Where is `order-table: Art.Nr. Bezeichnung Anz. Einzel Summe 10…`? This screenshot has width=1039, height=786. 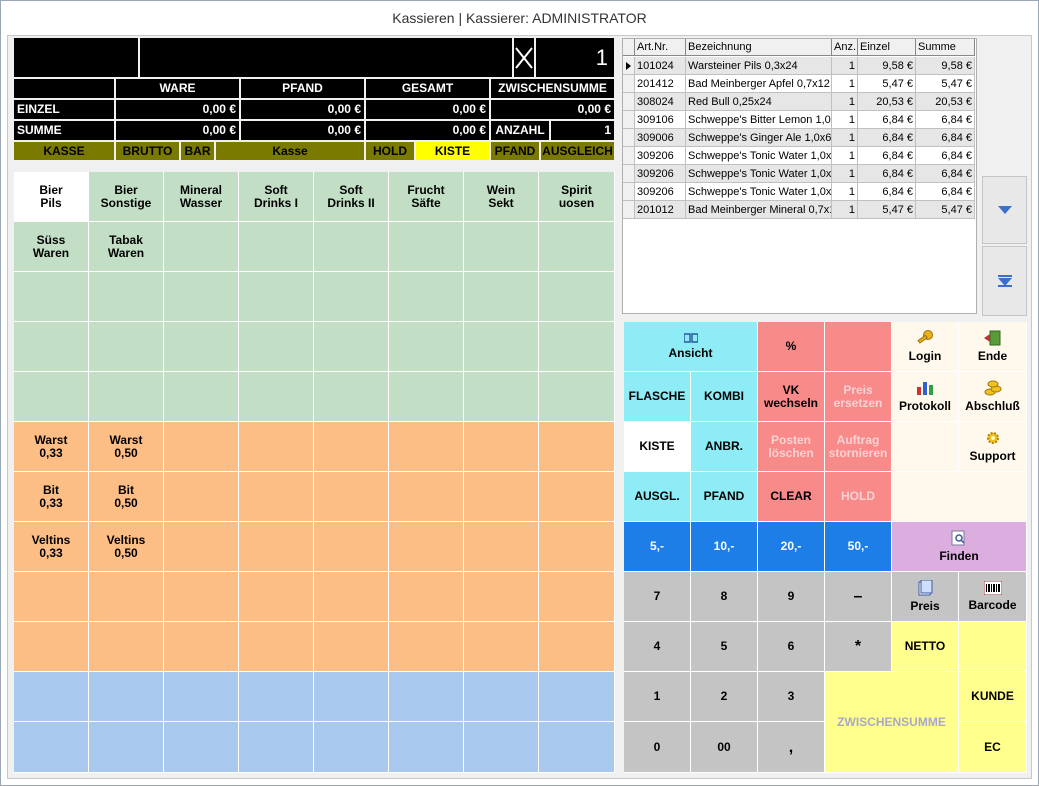 order-table: Art.Nr. Bezeichnung Anz. Einzel Summe 10… is located at coordinates (799, 176).